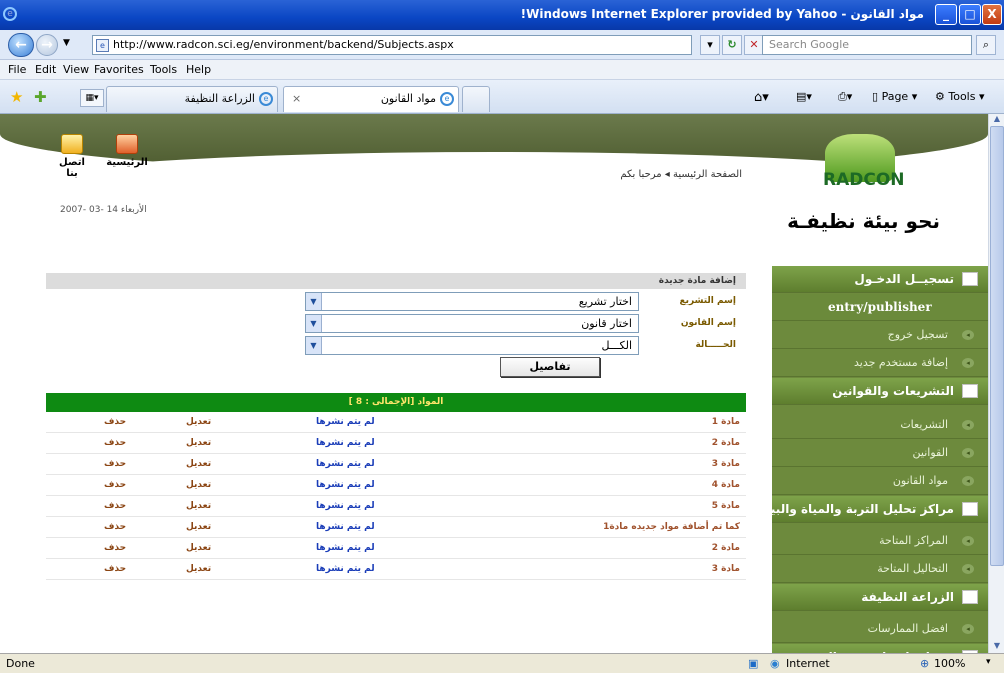  I want to click on sidebar-item: ◂ إضافة مستخدم جديد, so click(880, 363).